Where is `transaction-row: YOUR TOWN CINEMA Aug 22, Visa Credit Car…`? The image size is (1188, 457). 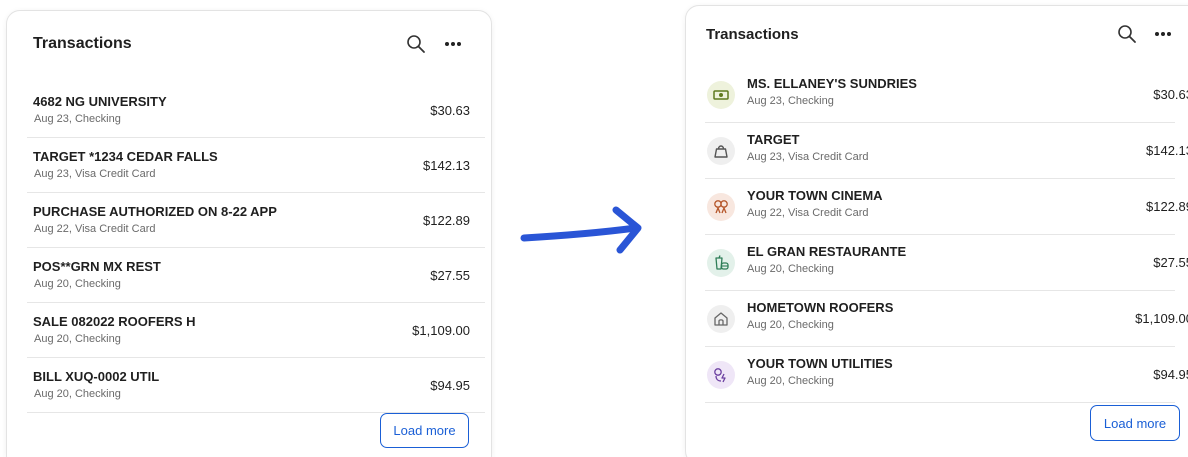 transaction-row: YOUR TOWN CINEMA Aug 22, Visa Credit Car… is located at coordinates (946, 207).